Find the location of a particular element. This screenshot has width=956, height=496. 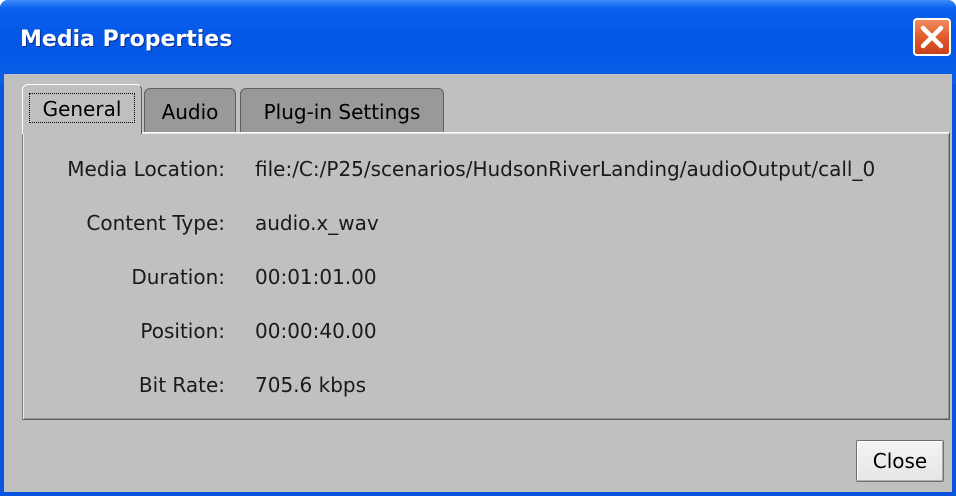

tab-general-label: General is located at coordinates (82, 109).